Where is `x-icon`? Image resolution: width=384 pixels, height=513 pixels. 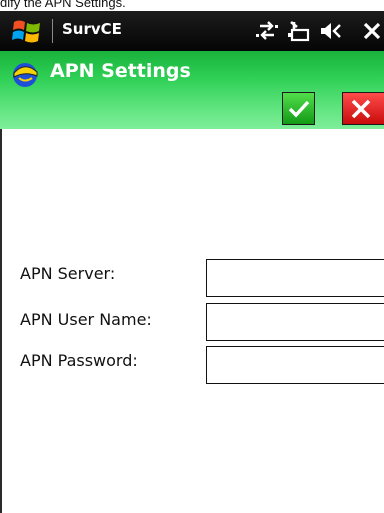
x-icon is located at coordinates (361, 108).